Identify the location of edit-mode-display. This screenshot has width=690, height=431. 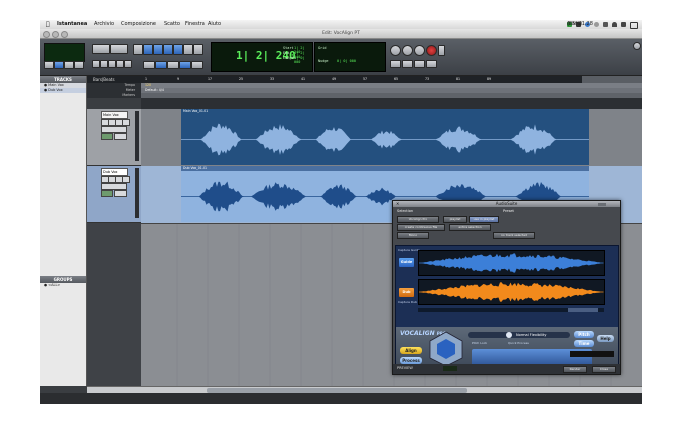
(64, 52).